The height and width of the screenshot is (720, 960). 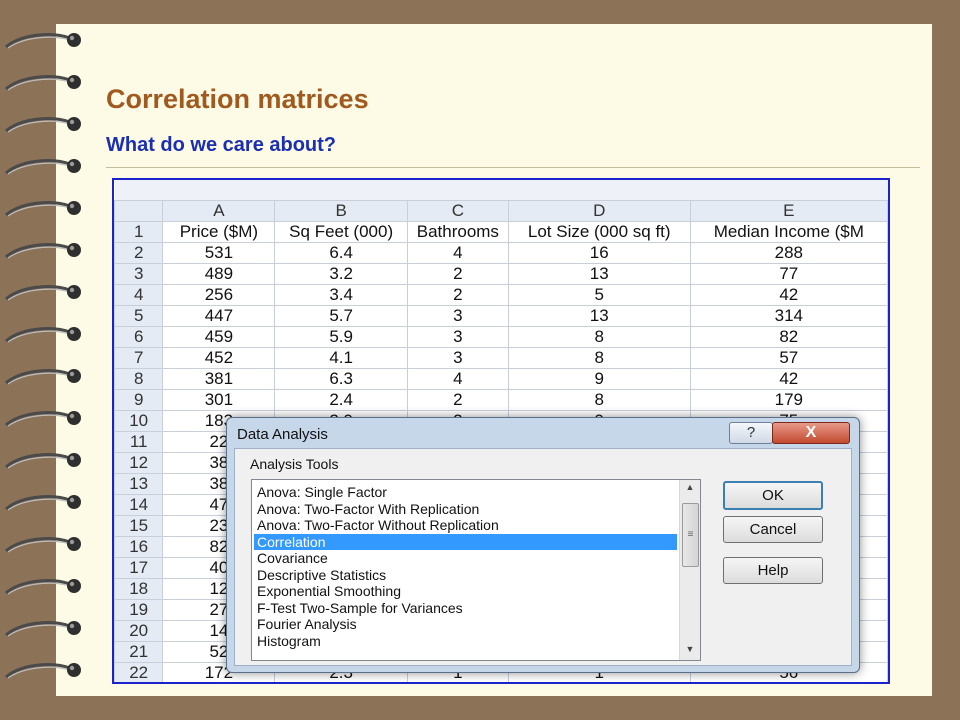 What do you see at coordinates (690, 651) in the screenshot?
I see `scroll-down-icon: ▼` at bounding box center [690, 651].